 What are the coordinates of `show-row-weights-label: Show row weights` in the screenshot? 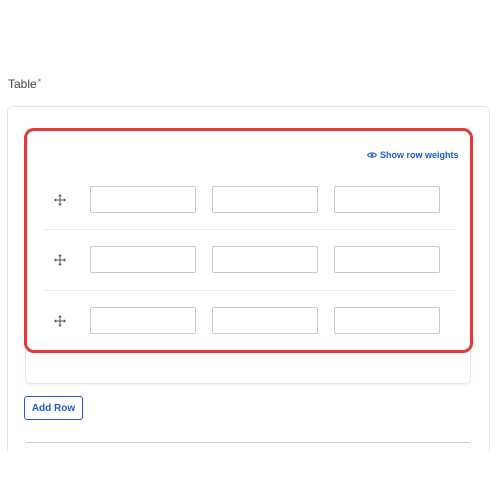 It's located at (419, 155).